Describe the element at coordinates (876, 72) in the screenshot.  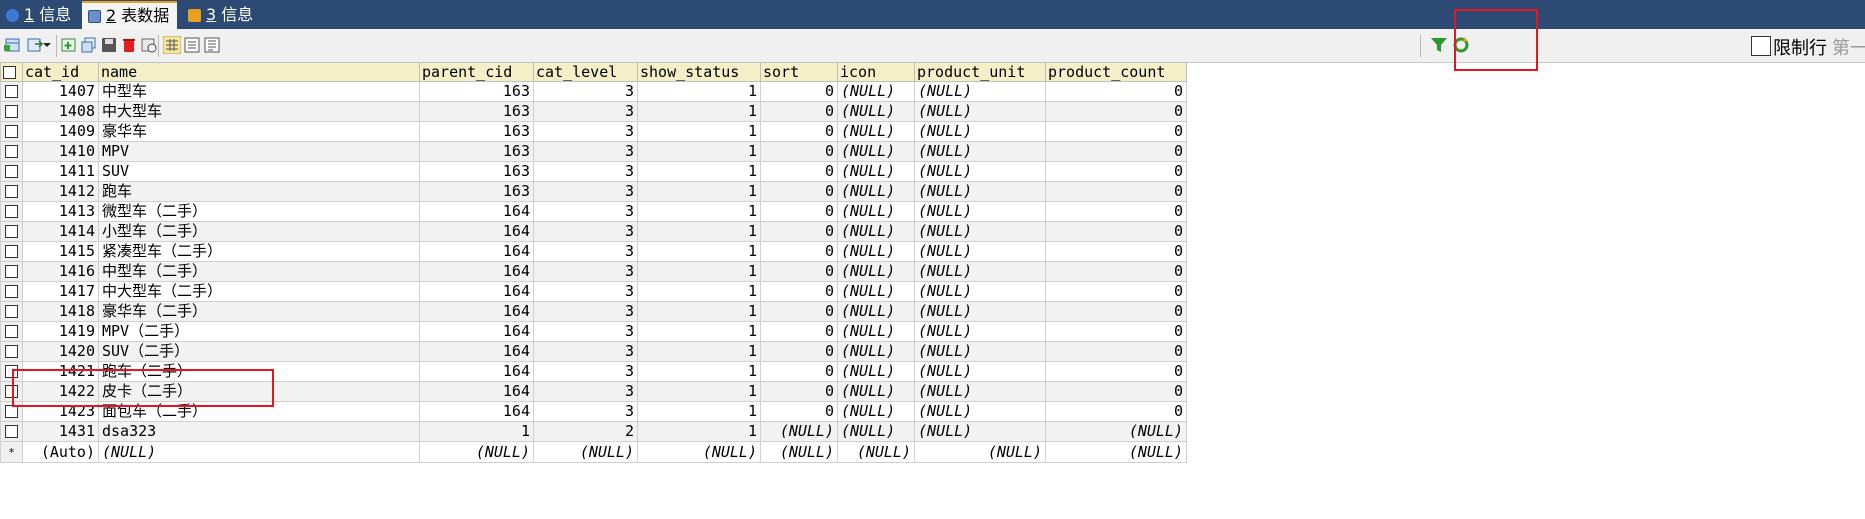
I see `column-header-icon: icon` at that location.